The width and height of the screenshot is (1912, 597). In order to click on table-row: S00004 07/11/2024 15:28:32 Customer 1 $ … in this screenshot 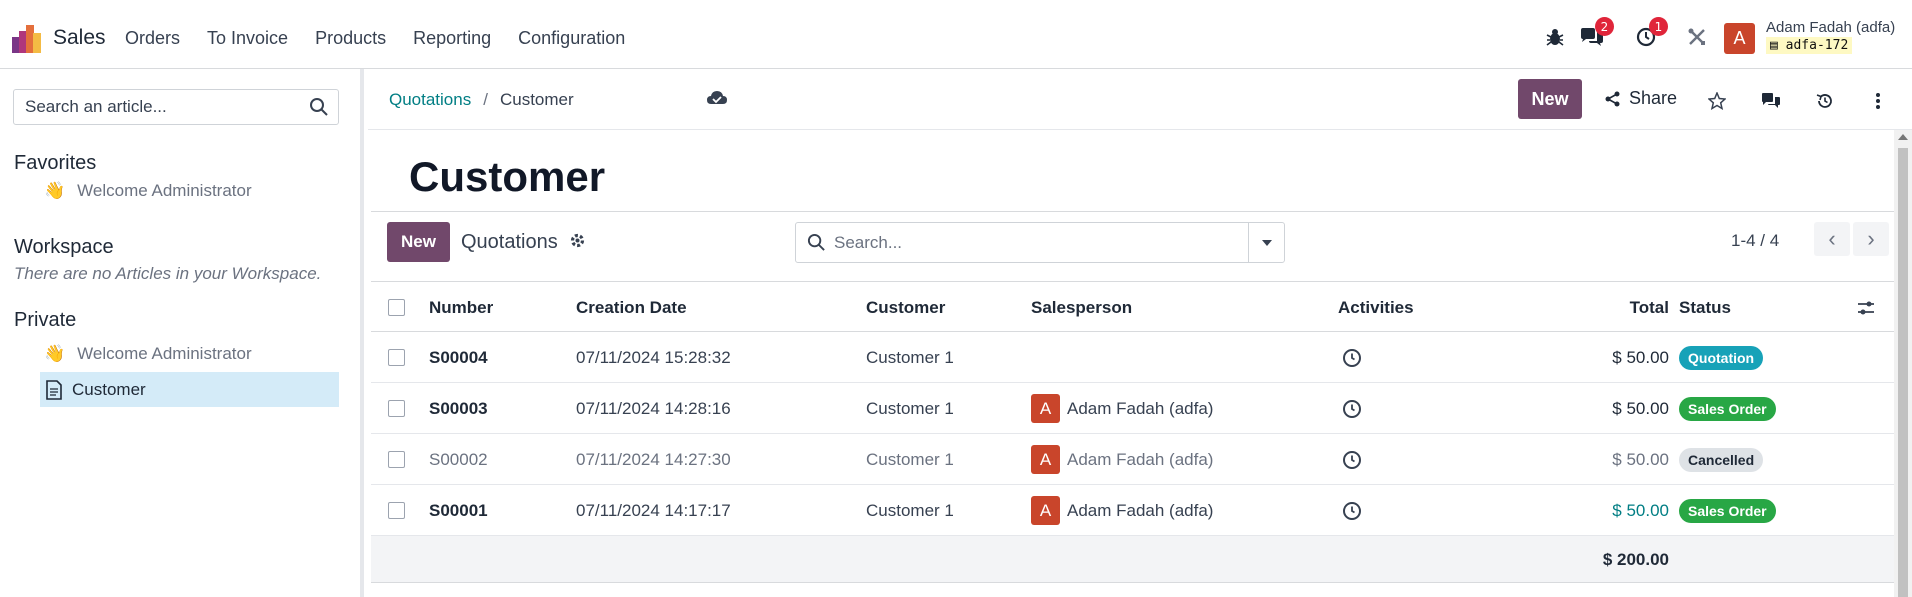, I will do `click(1133, 357)`.